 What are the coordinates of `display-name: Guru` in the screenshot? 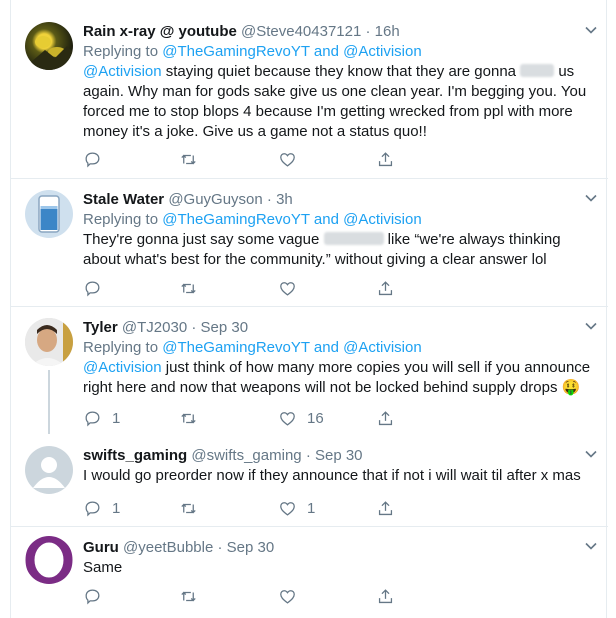 It's located at (101, 547).